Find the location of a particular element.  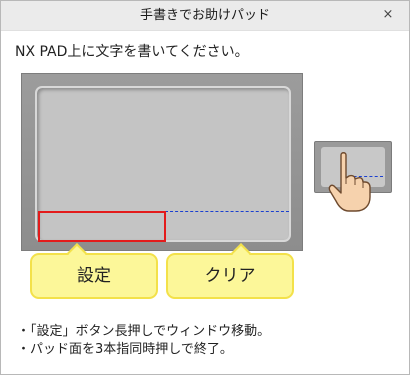

instruction-text: NX PAD上に文字を書いてください。 is located at coordinates (132, 52).